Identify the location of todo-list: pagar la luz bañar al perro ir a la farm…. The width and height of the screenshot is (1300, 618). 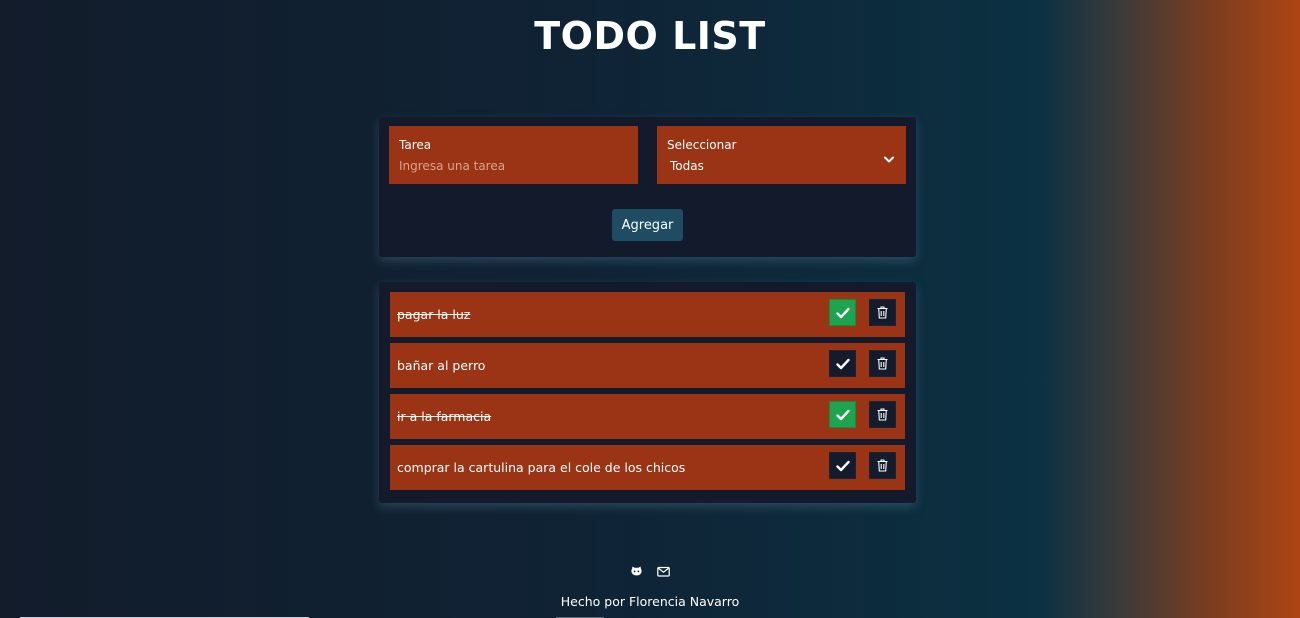
(647, 392).